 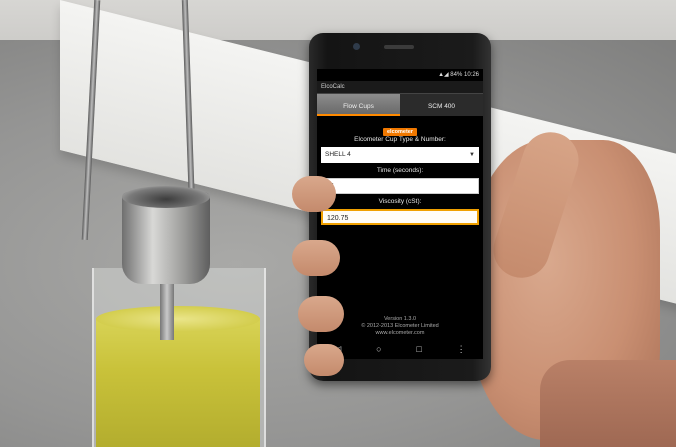 I want to click on finger-ring, so click(x=321, y=314).